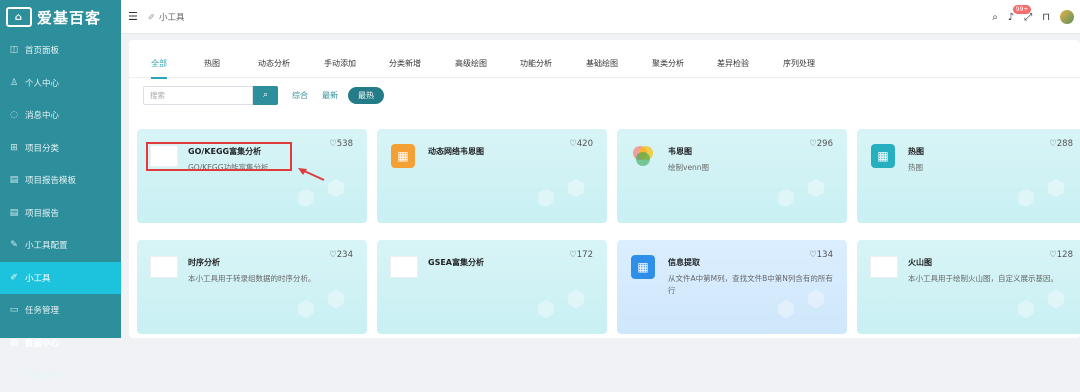 The image size is (1080, 392). What do you see at coordinates (198, 95) in the screenshot?
I see `search-input: 搜索` at bounding box center [198, 95].